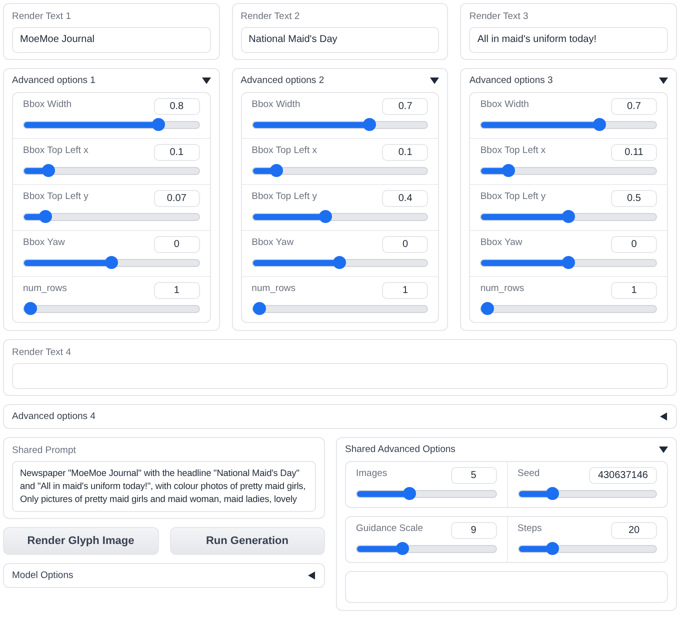 The width and height of the screenshot is (680, 623). Describe the element at coordinates (247, 541) in the screenshot. I see `action-button: Run Generation` at that location.